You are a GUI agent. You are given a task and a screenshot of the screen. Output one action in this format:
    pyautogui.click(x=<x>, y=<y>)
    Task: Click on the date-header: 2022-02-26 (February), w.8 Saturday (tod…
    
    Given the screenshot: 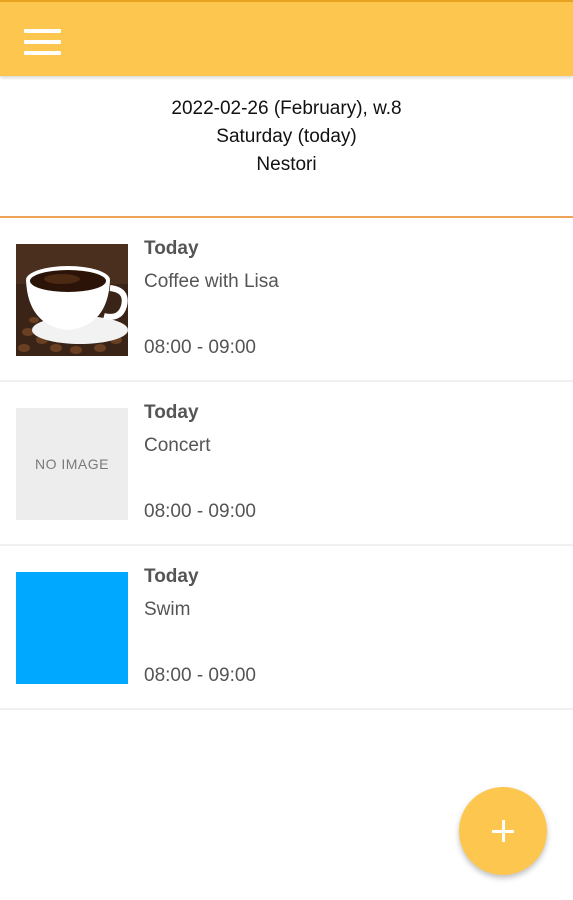 What is the action you would take?
    pyautogui.click(x=286, y=137)
    